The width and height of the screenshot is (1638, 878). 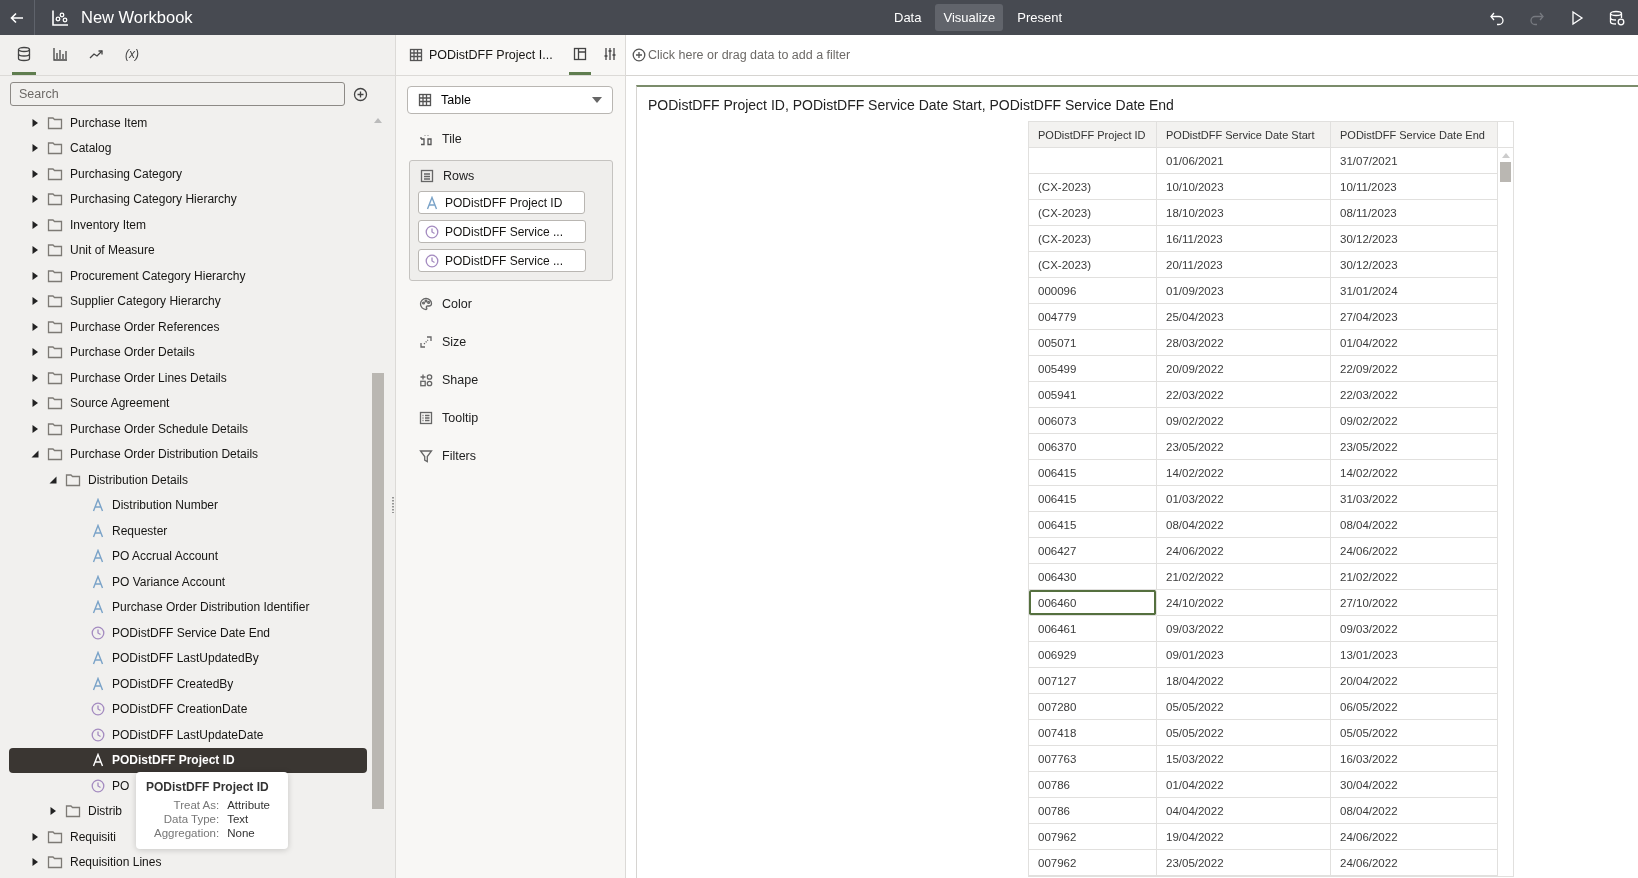 I want to click on database-refresh-icon, so click(x=1617, y=17).